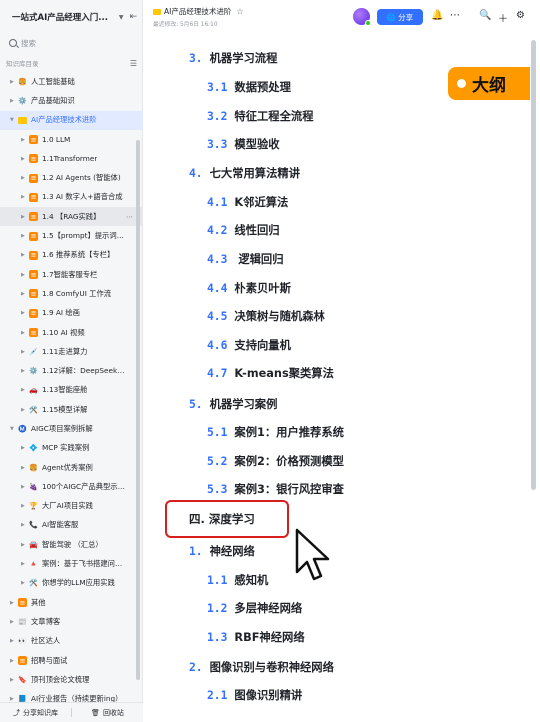  What do you see at coordinates (71, 255) in the screenshot?
I see `sidebar-tree-item: ▶ 1.6 推荐系统【专栏】` at bounding box center [71, 255].